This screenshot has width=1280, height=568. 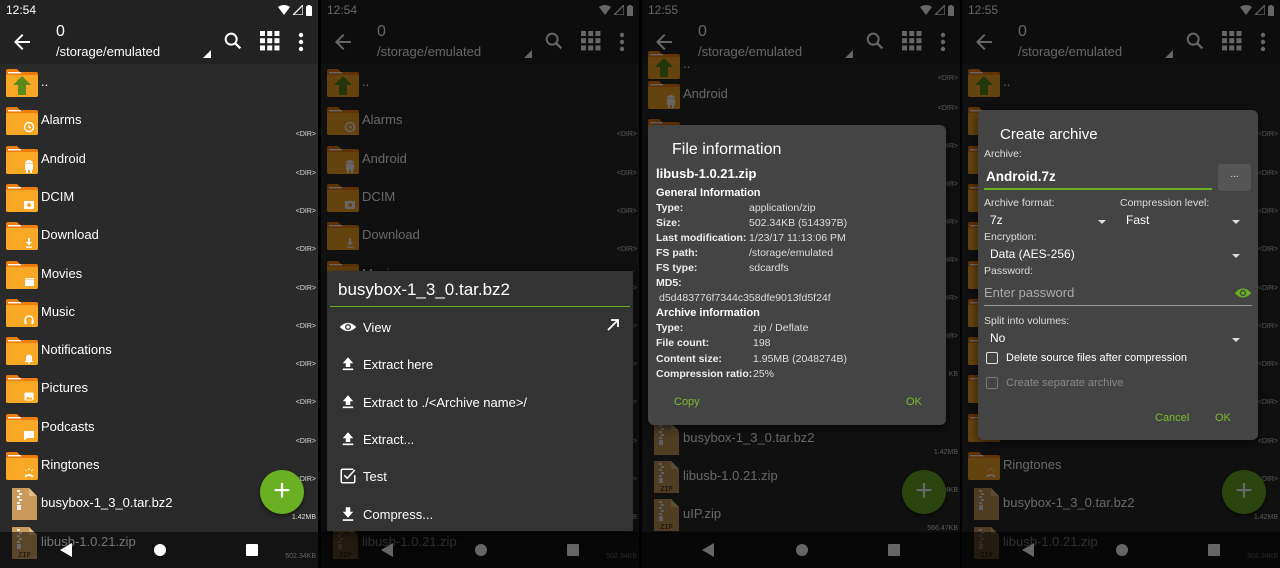 I want to click on info-key: Compression ratio:, so click(x=704, y=373).